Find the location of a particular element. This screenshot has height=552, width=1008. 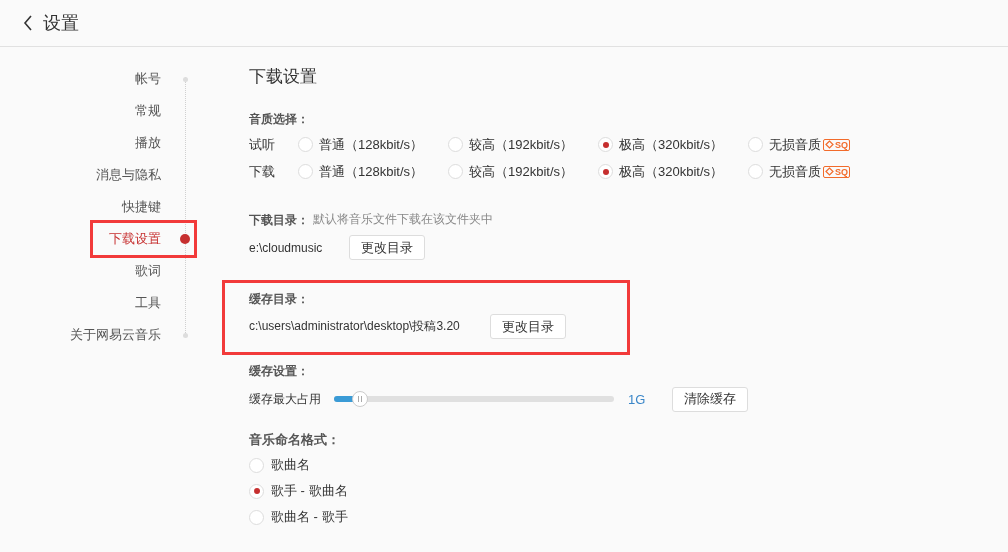

hint-text: 默认将音乐文件下载在该文件夹中 is located at coordinates (403, 219).